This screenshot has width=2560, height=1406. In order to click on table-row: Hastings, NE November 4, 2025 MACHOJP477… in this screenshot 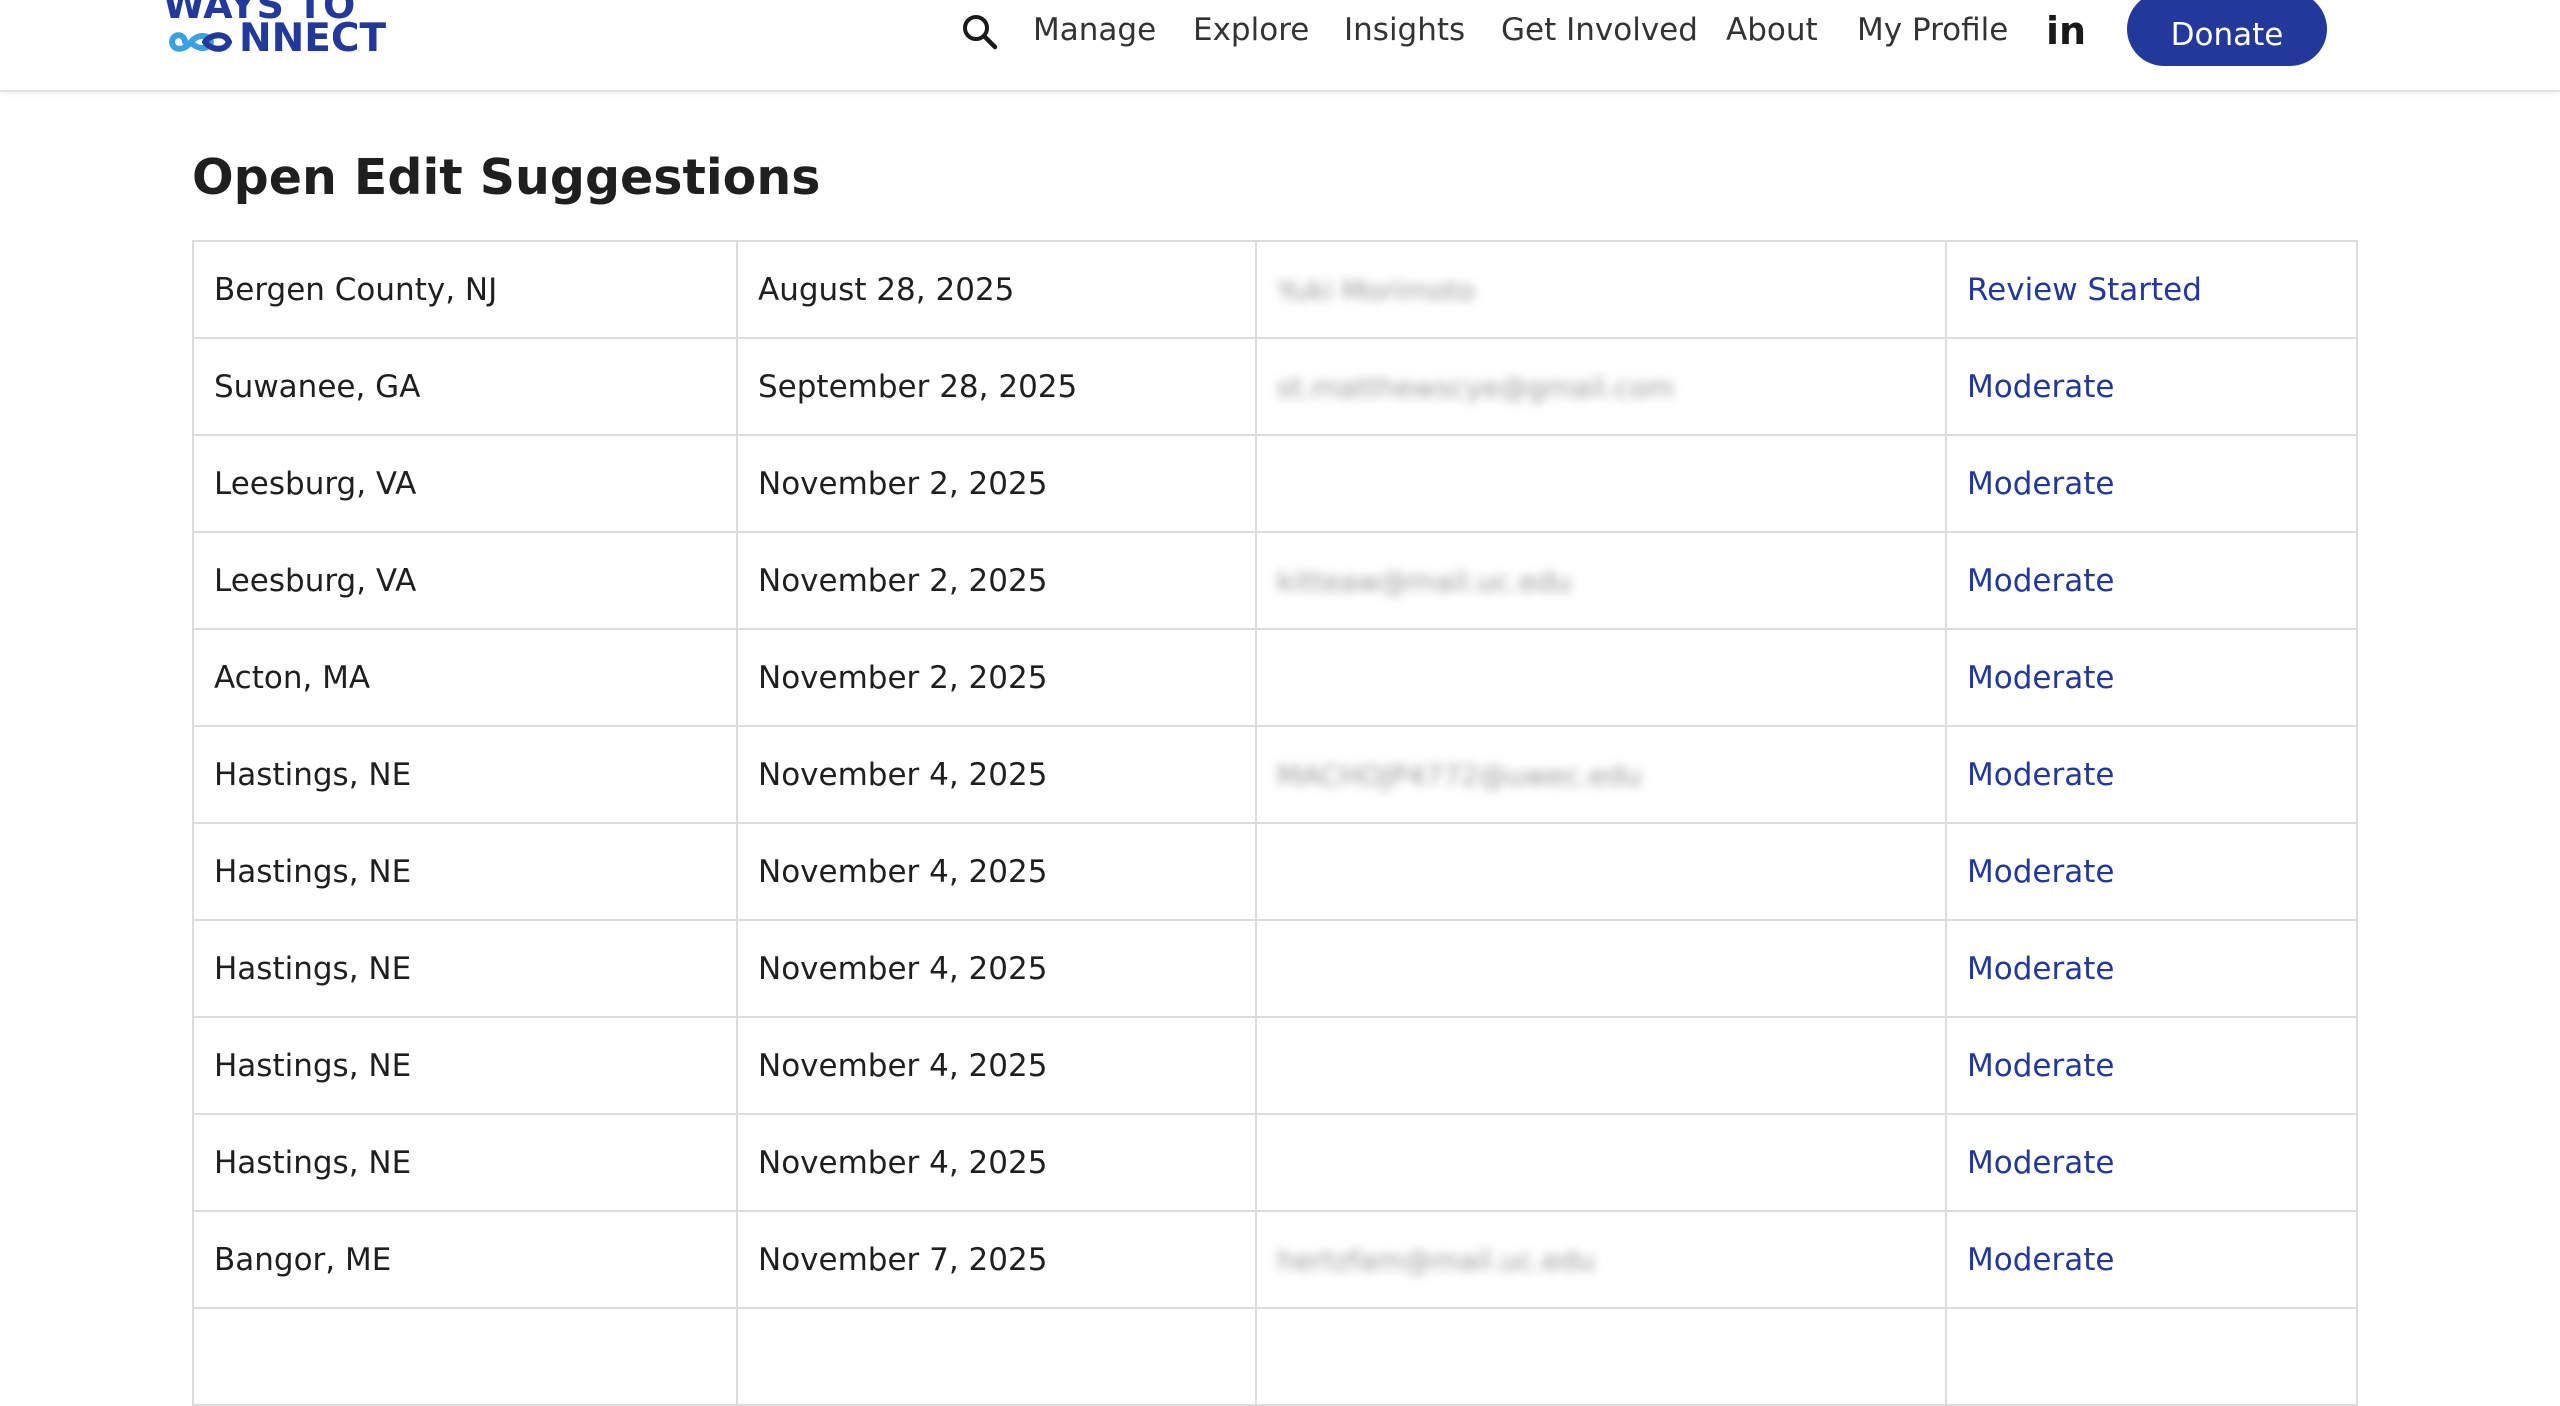, I will do `click(1275, 774)`.